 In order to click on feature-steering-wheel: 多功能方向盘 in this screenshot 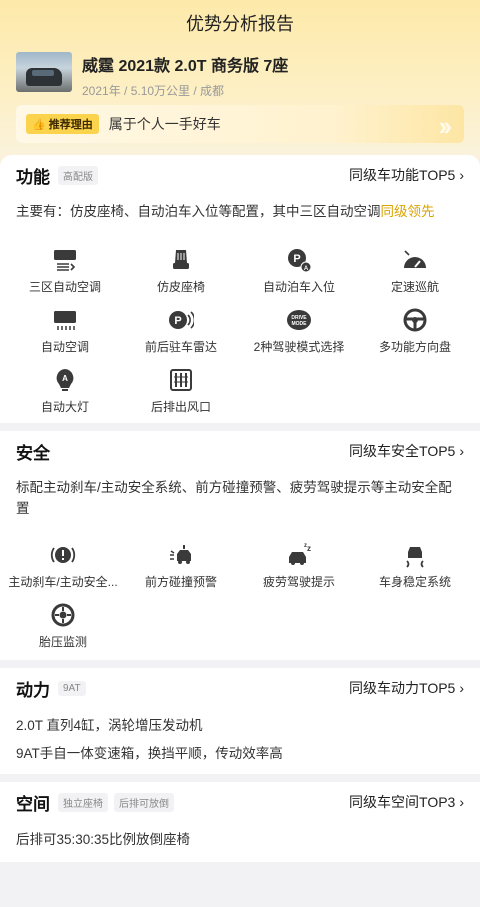, I will do `click(415, 331)`.